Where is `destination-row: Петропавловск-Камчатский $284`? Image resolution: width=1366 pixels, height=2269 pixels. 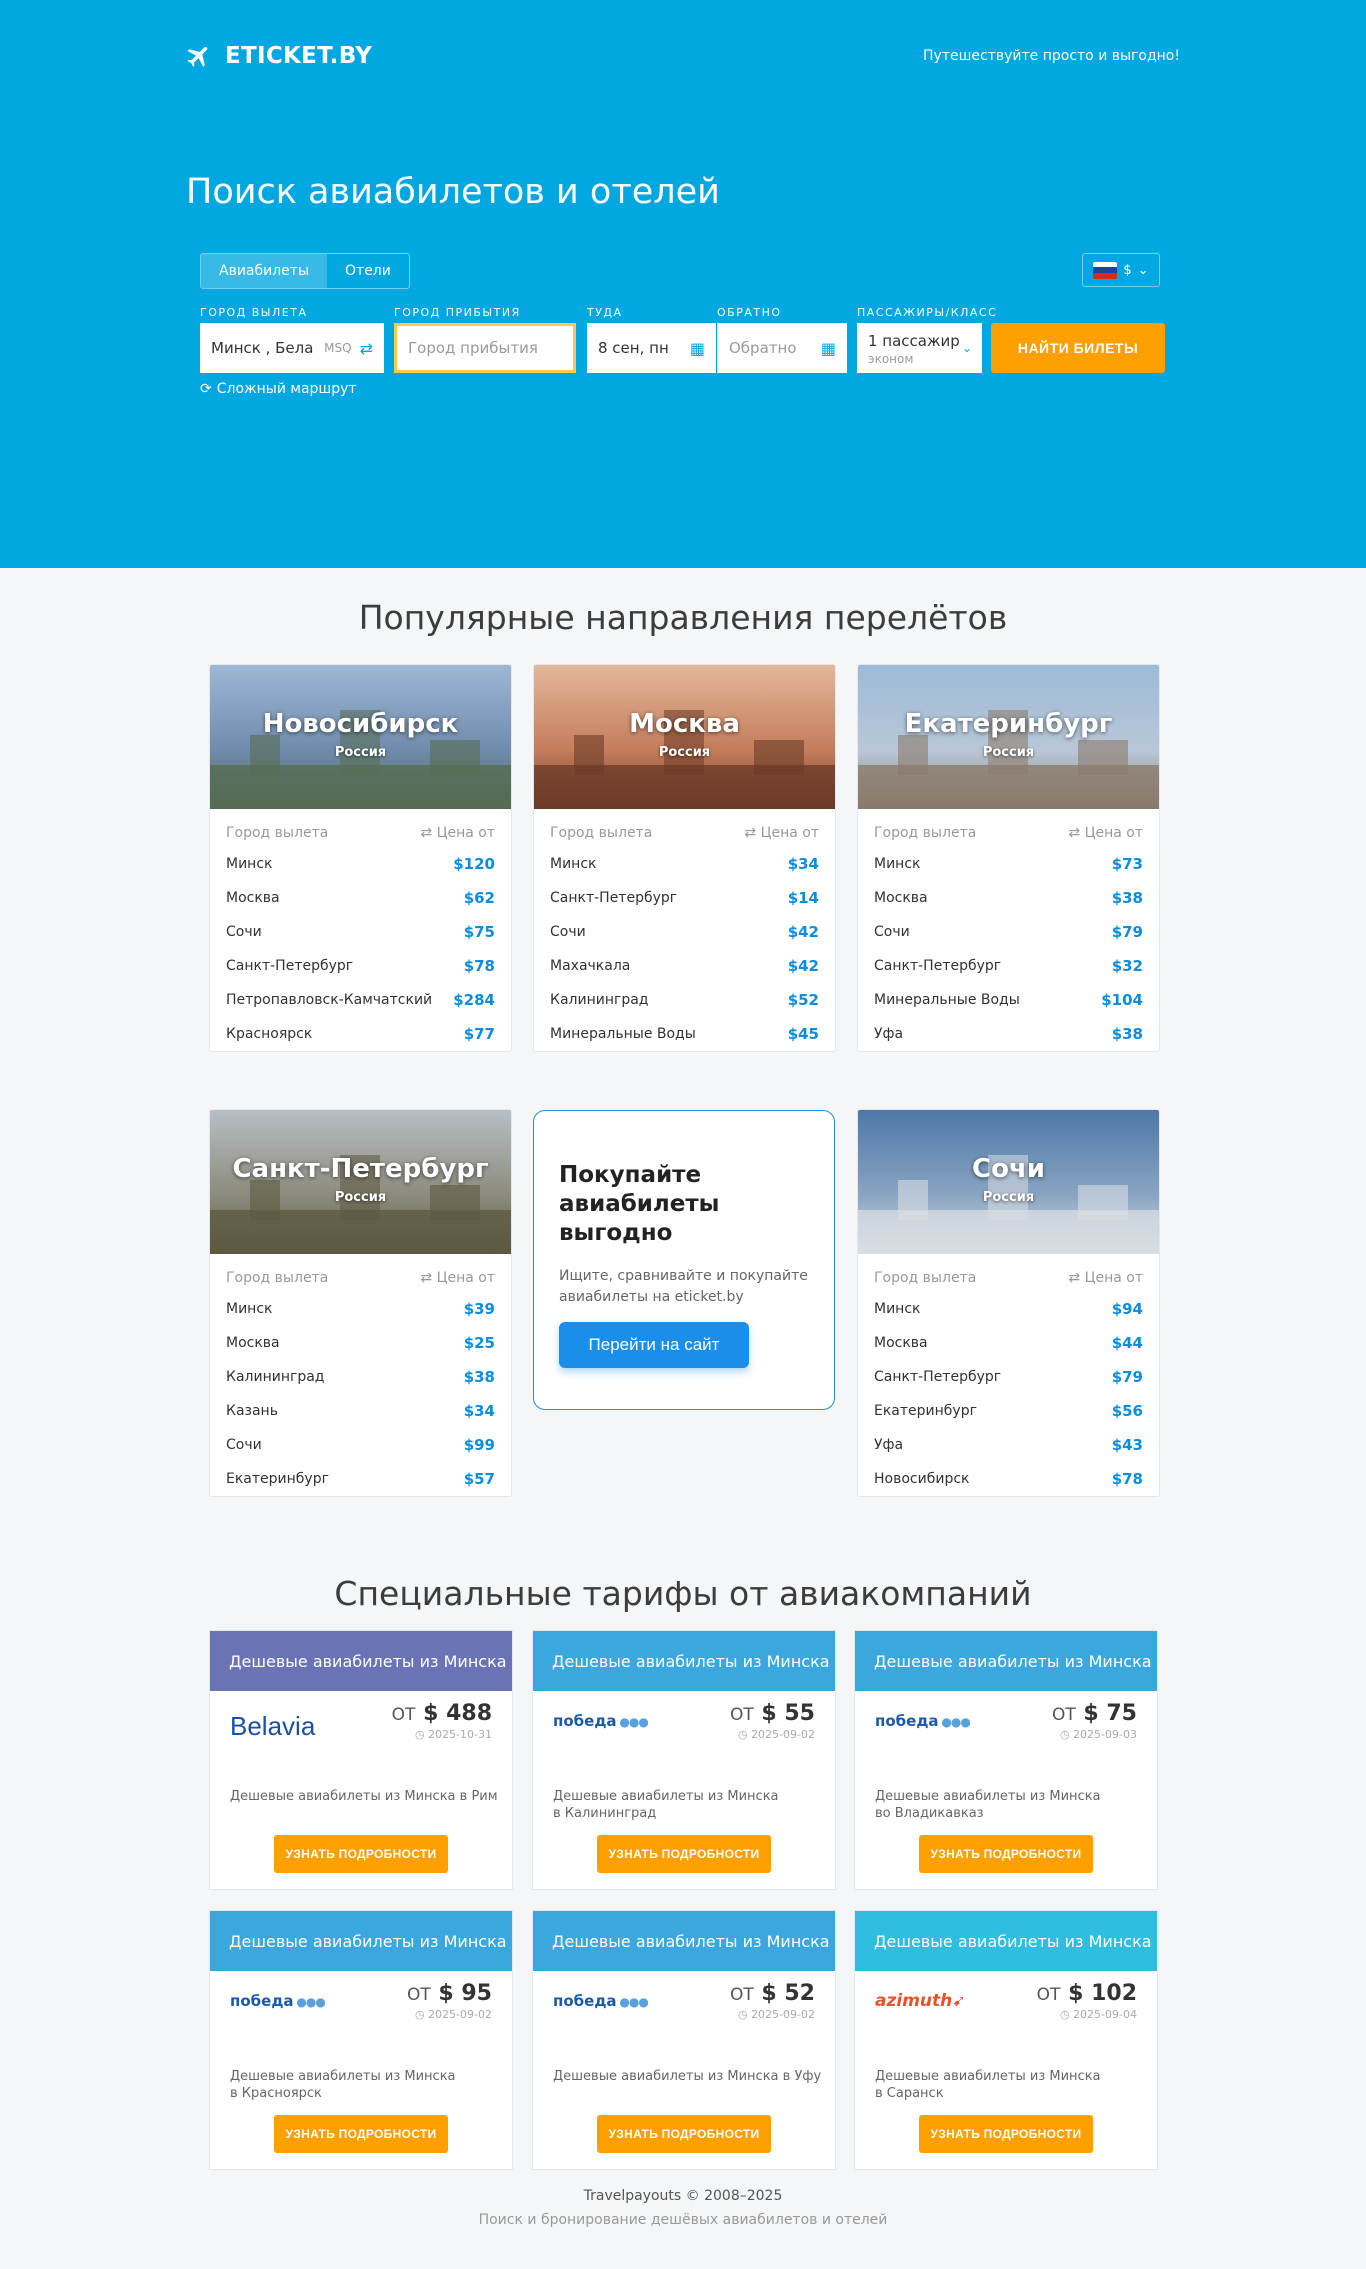 destination-row: Петропавловск-Камчатский $284 is located at coordinates (360, 1000).